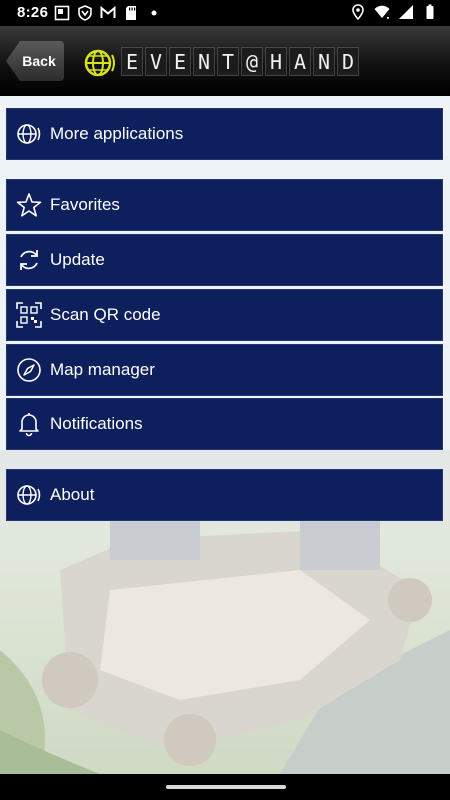 This screenshot has height=800, width=450. I want to click on gallery-icon, so click(62, 13).